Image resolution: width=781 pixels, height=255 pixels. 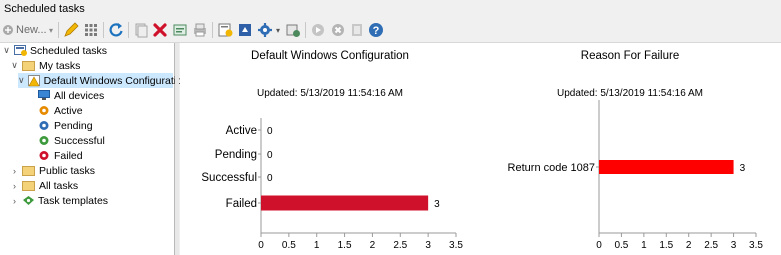 I want to click on new-icon, so click(x=8, y=30).